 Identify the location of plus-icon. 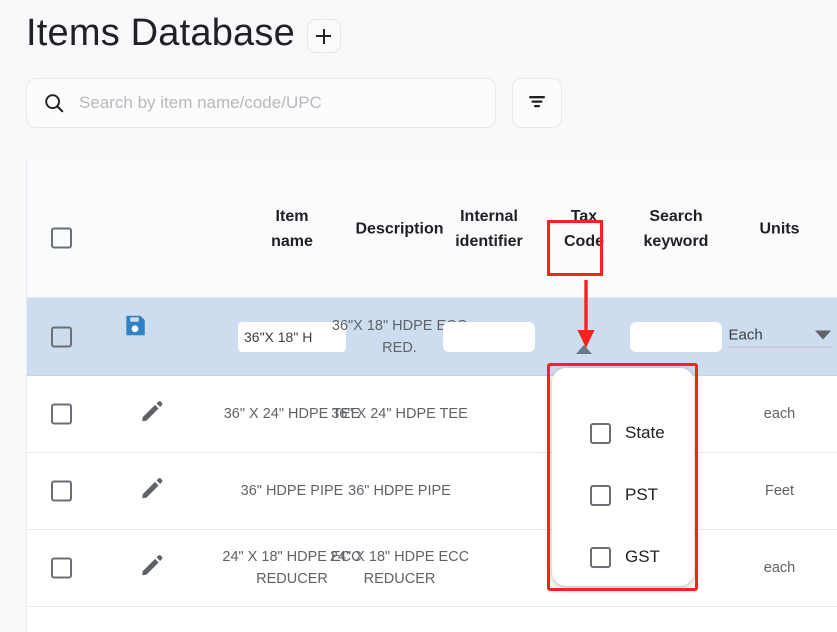
(324, 36).